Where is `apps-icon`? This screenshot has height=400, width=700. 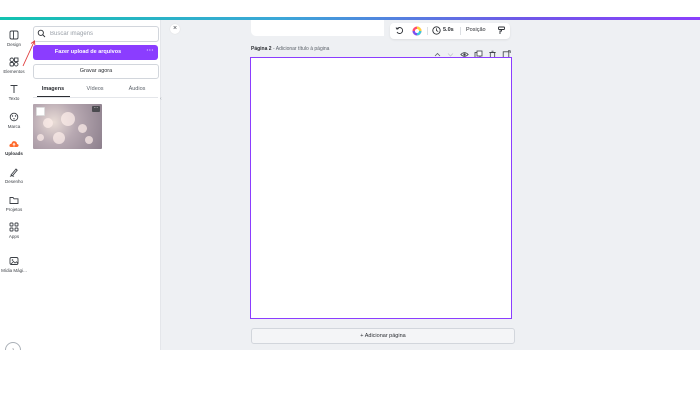 apps-icon is located at coordinates (14, 227).